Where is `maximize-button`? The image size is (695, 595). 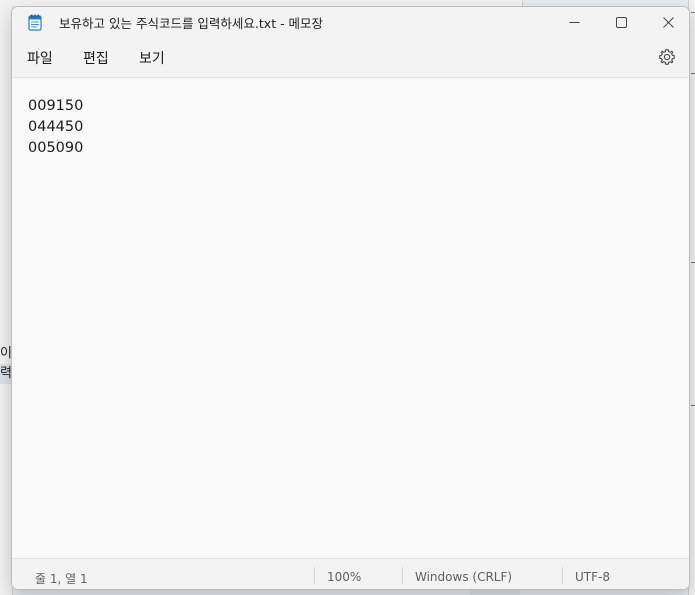 maximize-button is located at coordinates (621, 22).